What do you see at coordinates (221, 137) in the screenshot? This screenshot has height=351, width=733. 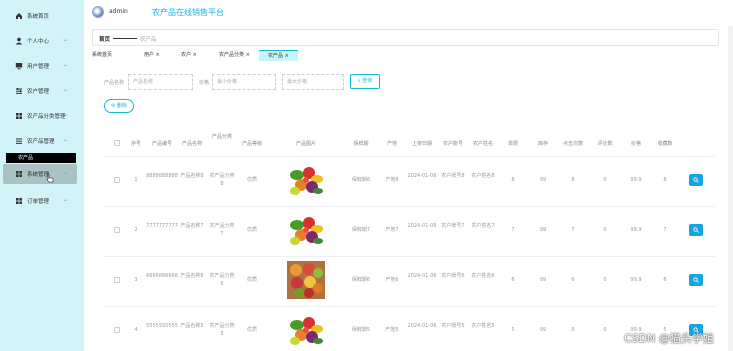 I see `col-header: 产品分类` at bounding box center [221, 137].